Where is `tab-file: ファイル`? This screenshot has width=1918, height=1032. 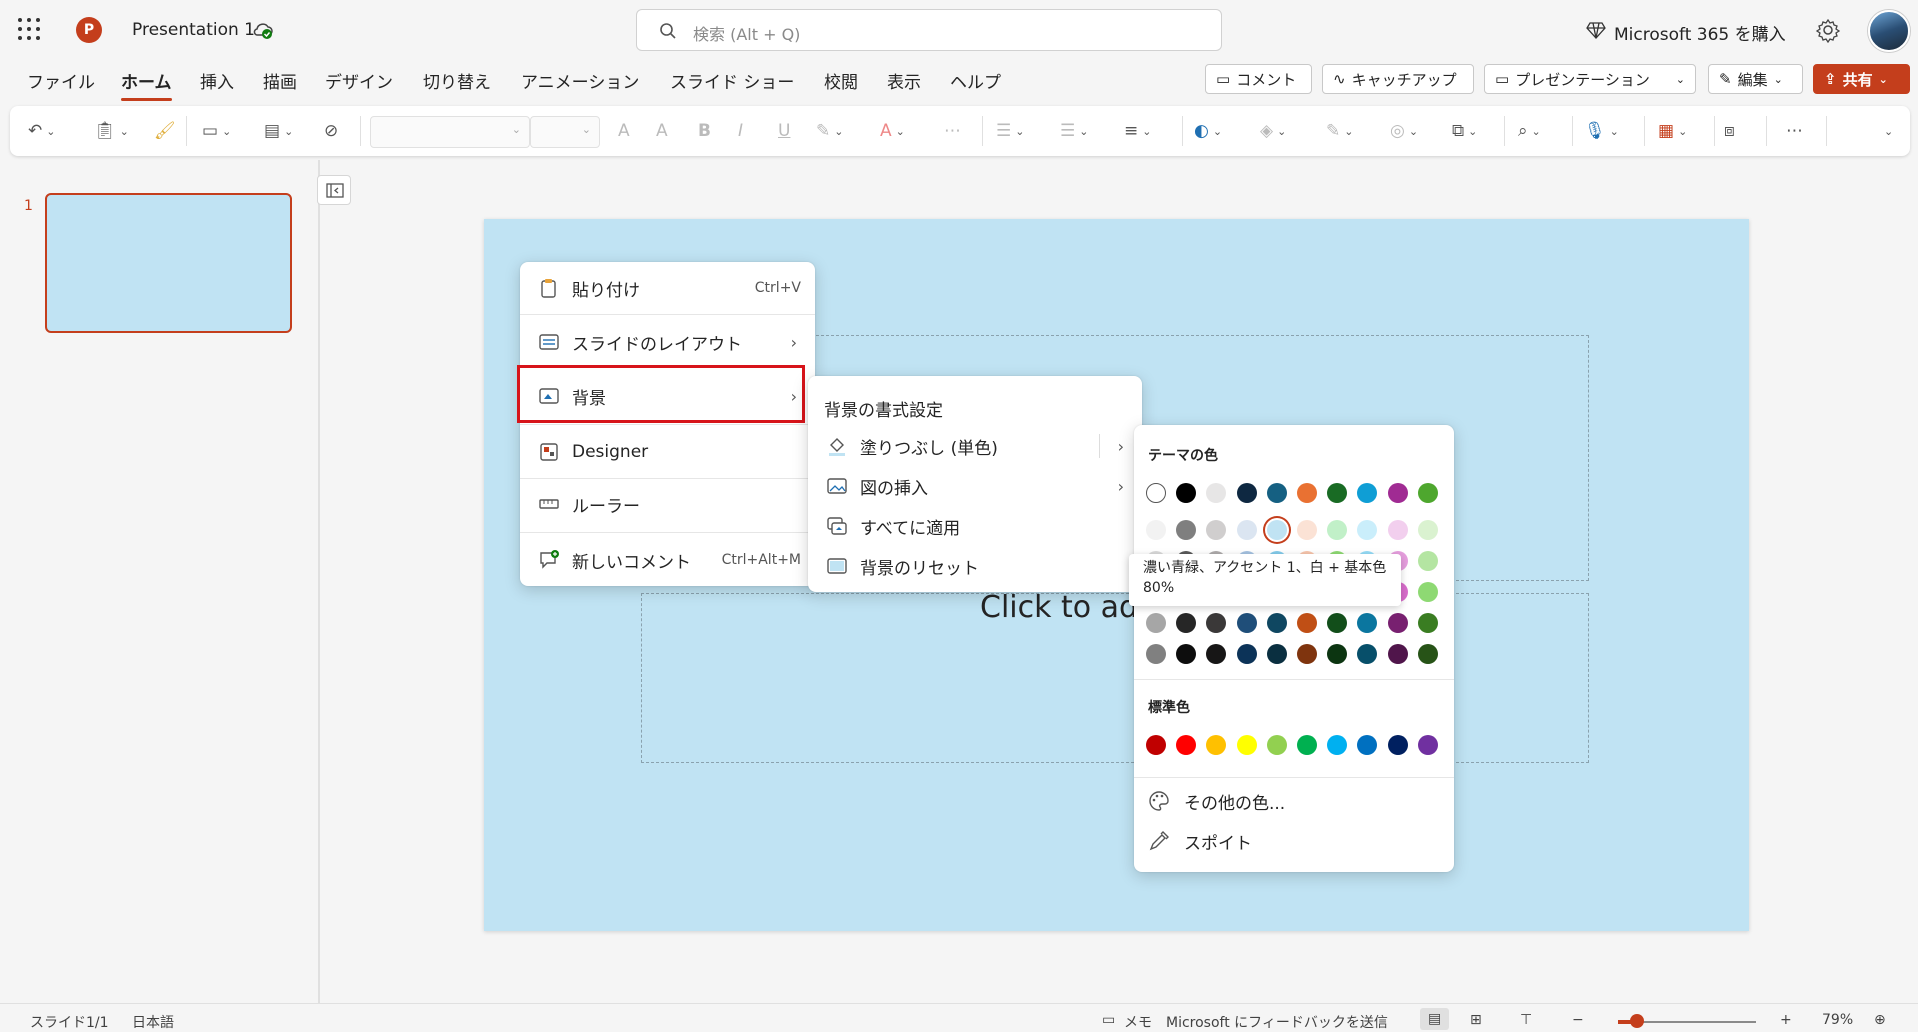 tab-file: ファイル is located at coordinates (61, 80).